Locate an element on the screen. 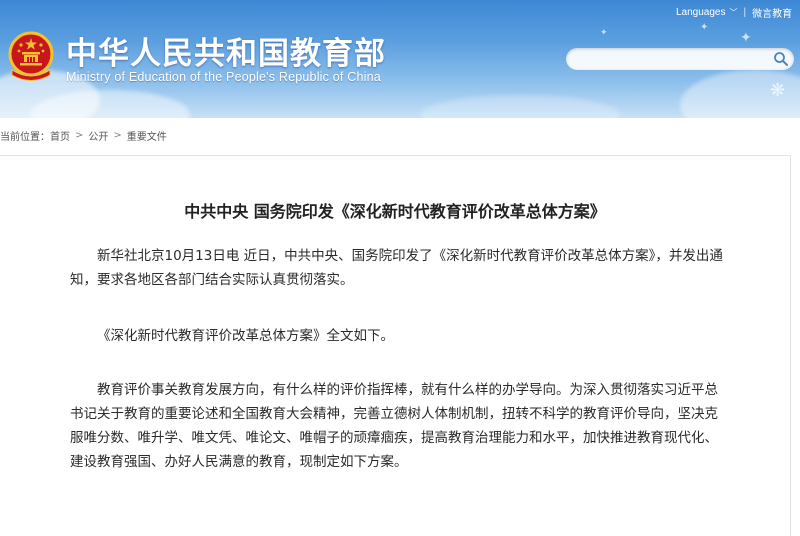  article-title: 中共中央 国务院印发《深化新时代教育评价改革总体方案》 is located at coordinates (395, 211).